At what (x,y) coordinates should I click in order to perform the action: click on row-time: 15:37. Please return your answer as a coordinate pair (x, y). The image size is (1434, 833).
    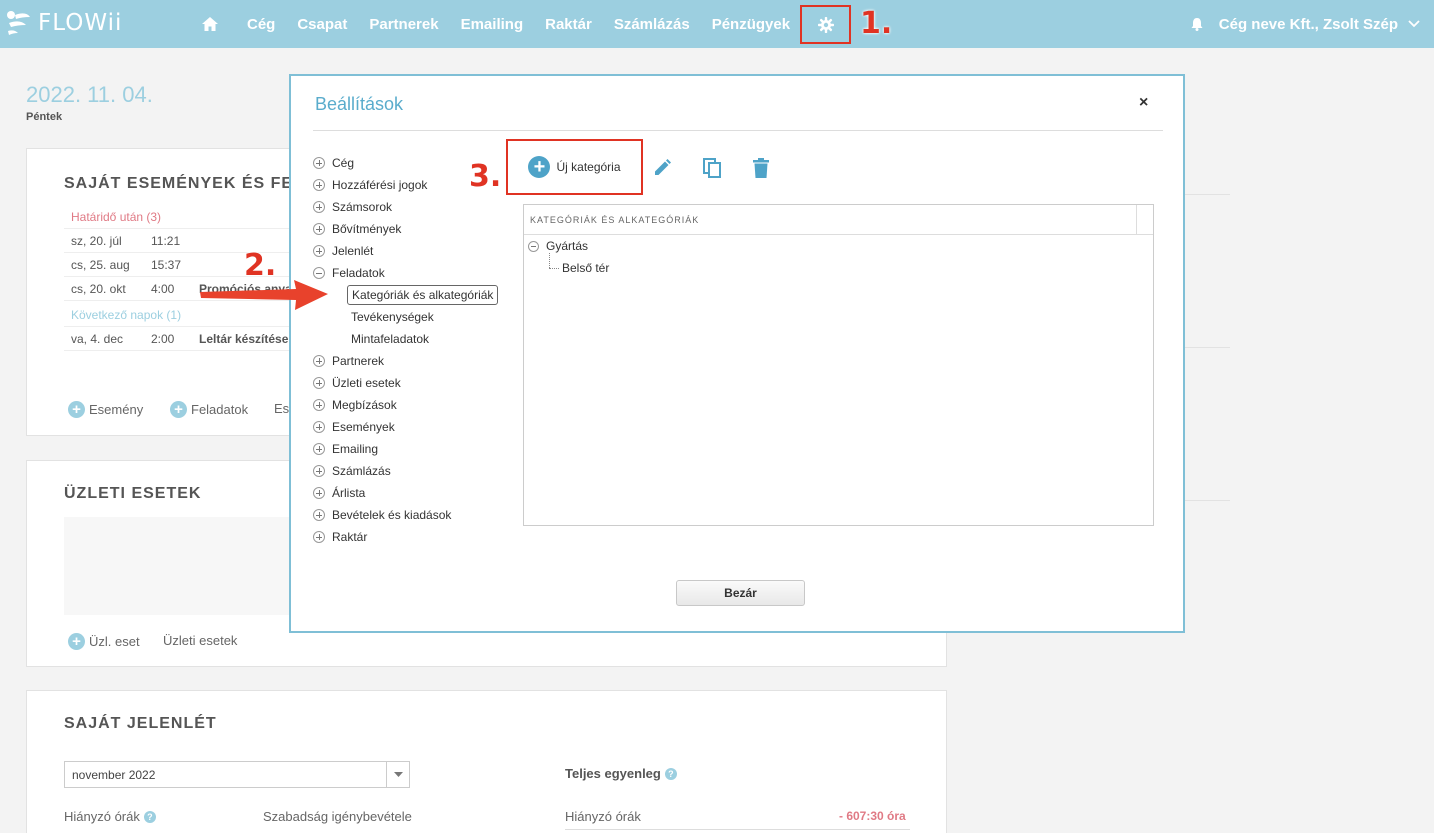
    Looking at the image, I should click on (166, 264).